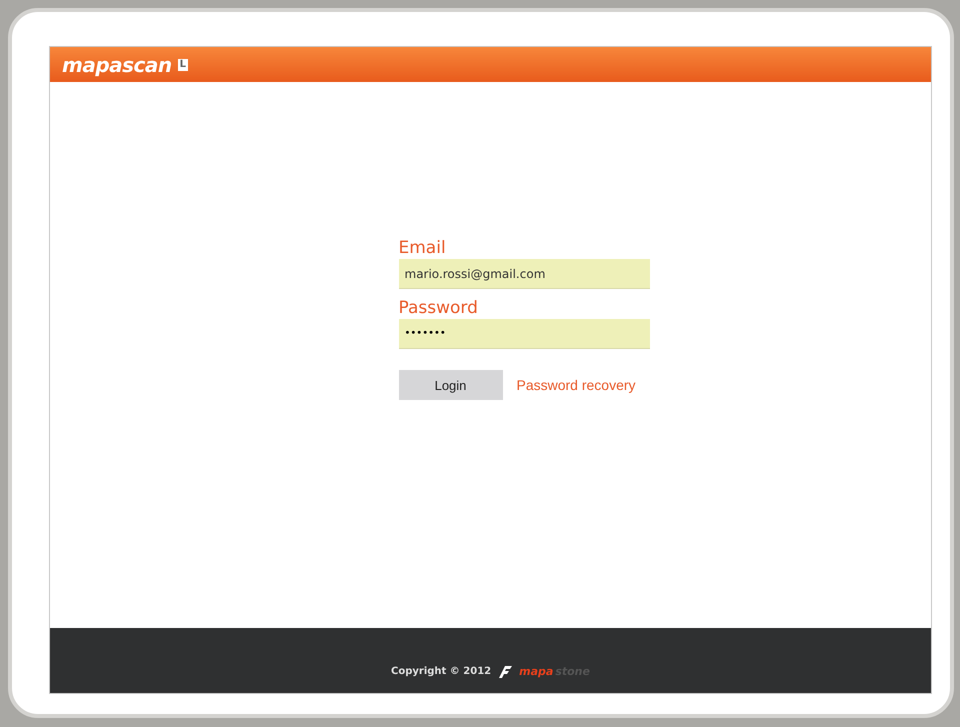 The width and height of the screenshot is (960, 727). What do you see at coordinates (183, 64) in the screenshot?
I see `logo-badge: L` at bounding box center [183, 64].